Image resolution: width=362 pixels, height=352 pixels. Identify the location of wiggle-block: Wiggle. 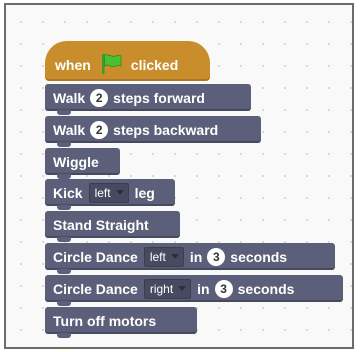
(82, 163).